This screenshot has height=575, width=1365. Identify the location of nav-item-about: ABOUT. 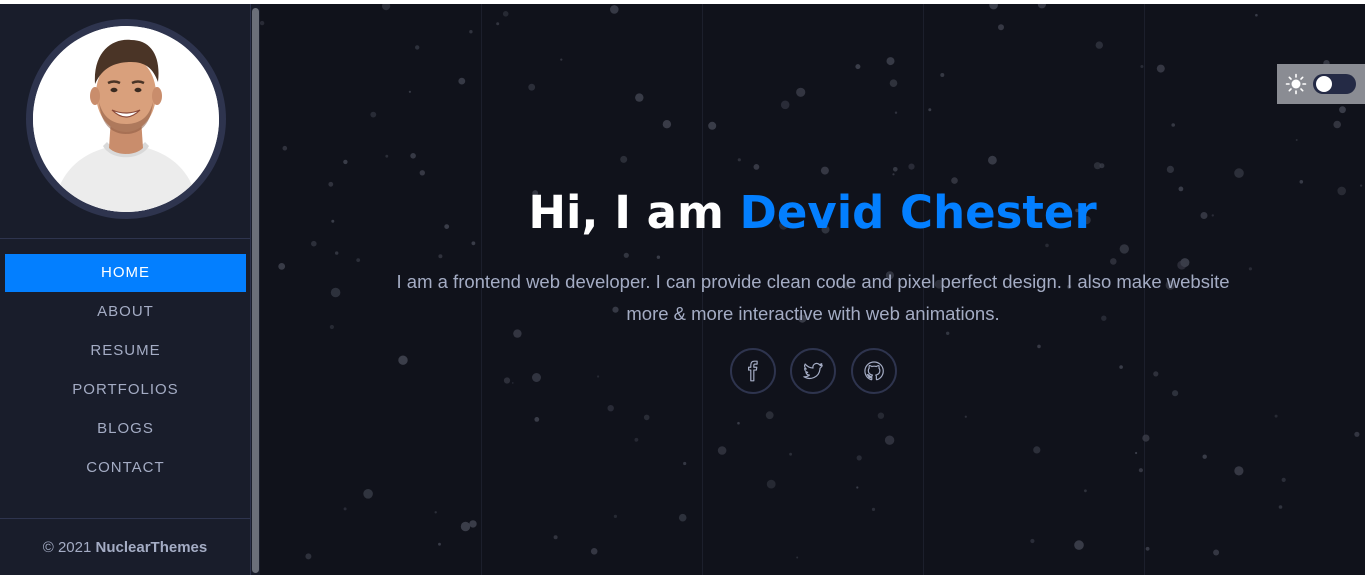
(125, 311).